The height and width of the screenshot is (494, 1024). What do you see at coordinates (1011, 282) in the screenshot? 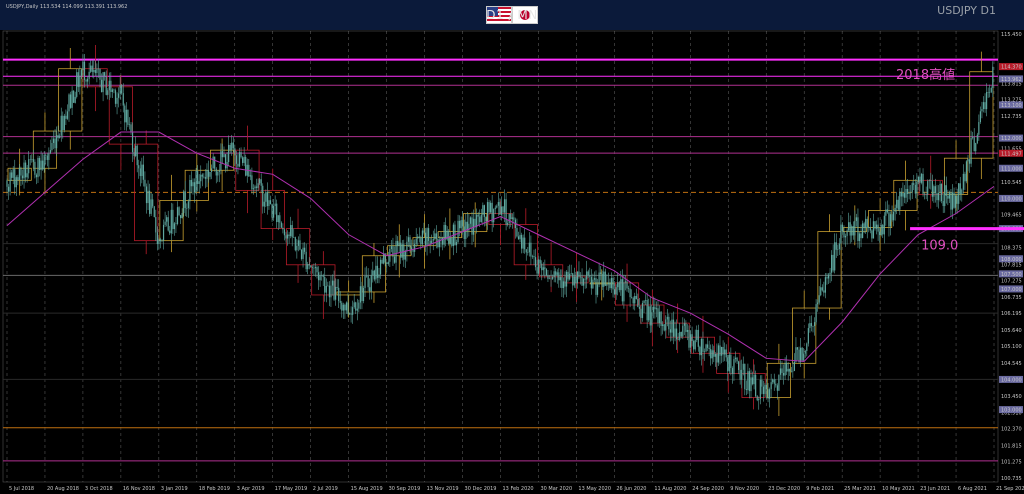
I see `y-tick-label-11: 107.275` at bounding box center [1011, 282].